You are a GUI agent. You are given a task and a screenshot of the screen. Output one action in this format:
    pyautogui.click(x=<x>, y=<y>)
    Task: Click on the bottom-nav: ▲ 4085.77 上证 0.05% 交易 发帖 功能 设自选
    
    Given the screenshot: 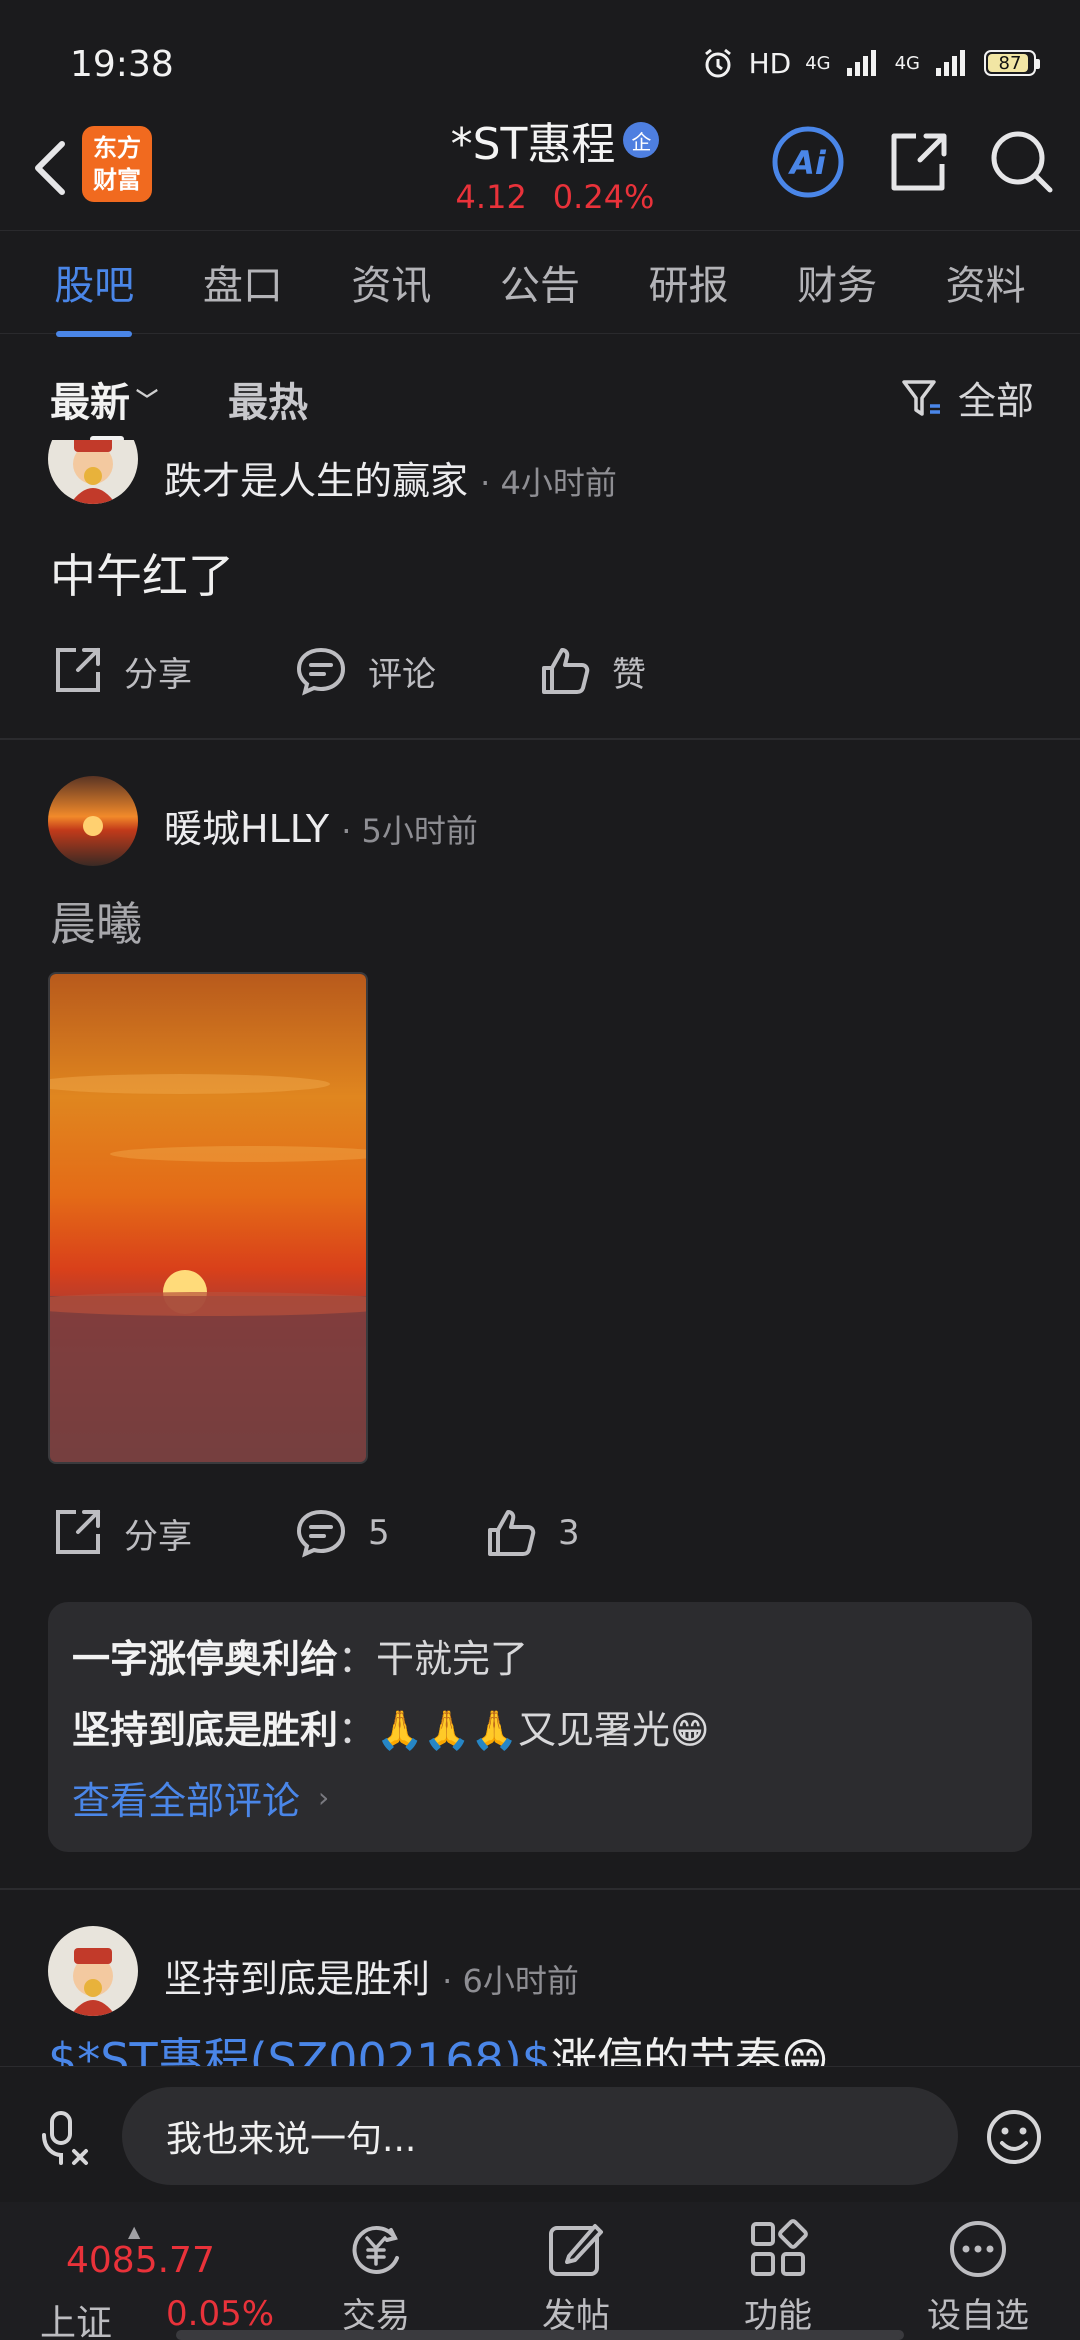 What is the action you would take?
    pyautogui.click(x=540, y=2271)
    